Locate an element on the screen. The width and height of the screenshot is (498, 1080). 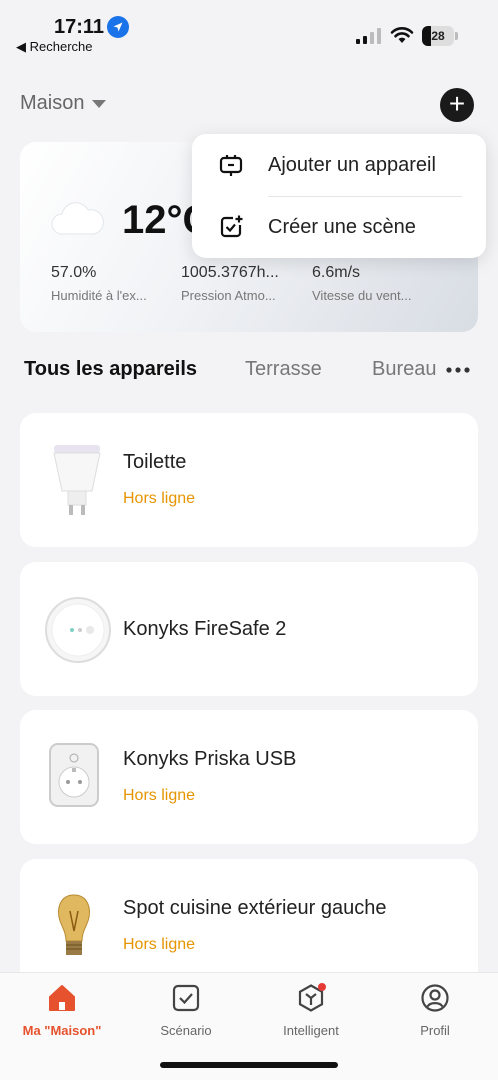
create-scene-icon is located at coordinates (231, 226).